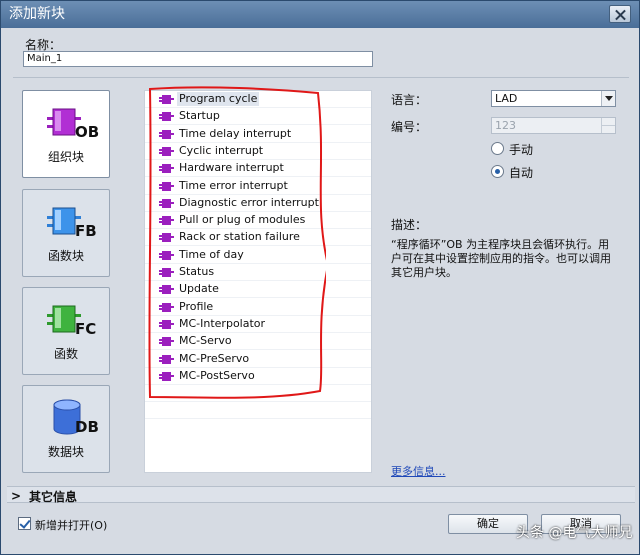 The image size is (640, 555). Describe the element at coordinates (608, 98) in the screenshot. I see `chevron-down-icon` at that location.